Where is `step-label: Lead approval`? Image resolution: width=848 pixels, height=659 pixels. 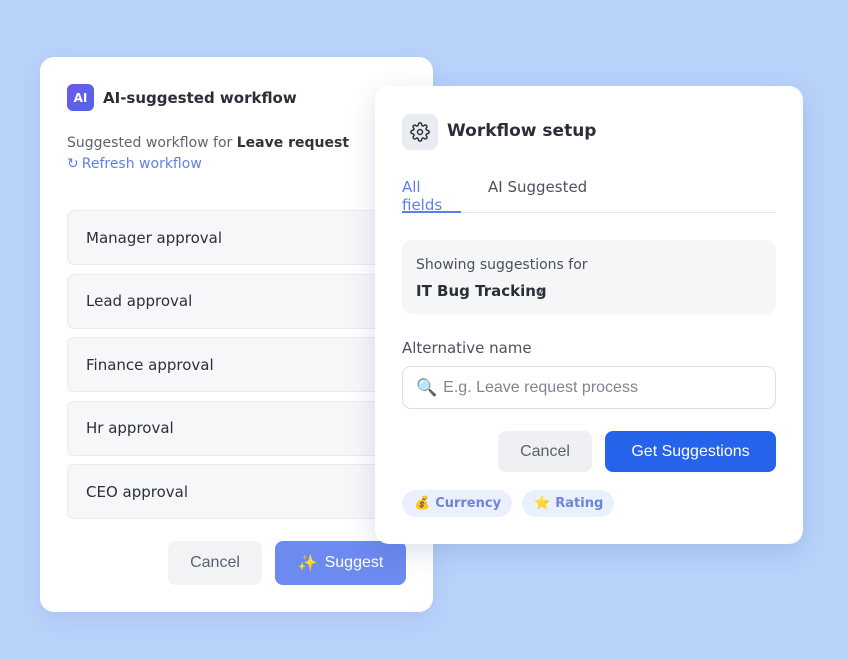
step-label: Lead approval is located at coordinates (139, 301).